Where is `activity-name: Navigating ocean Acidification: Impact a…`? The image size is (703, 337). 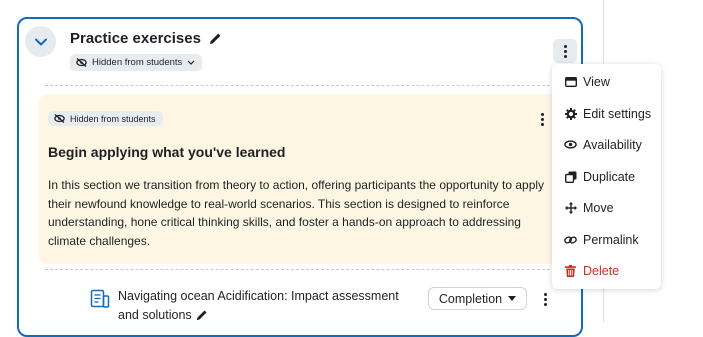
activity-name: Navigating ocean Acidification: Impact a… is located at coordinates (268, 306).